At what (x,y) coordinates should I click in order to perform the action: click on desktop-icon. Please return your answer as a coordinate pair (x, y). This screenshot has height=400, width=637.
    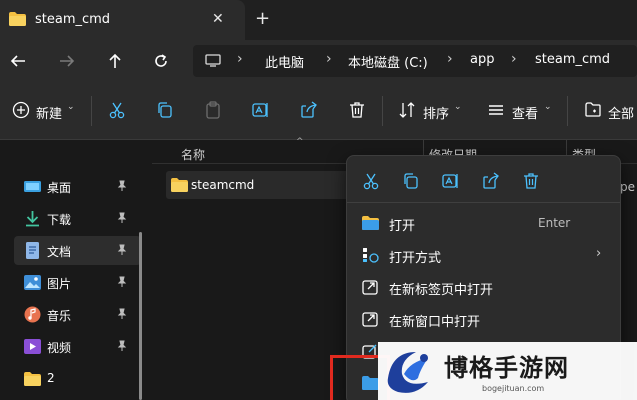
    Looking at the image, I should click on (32, 186).